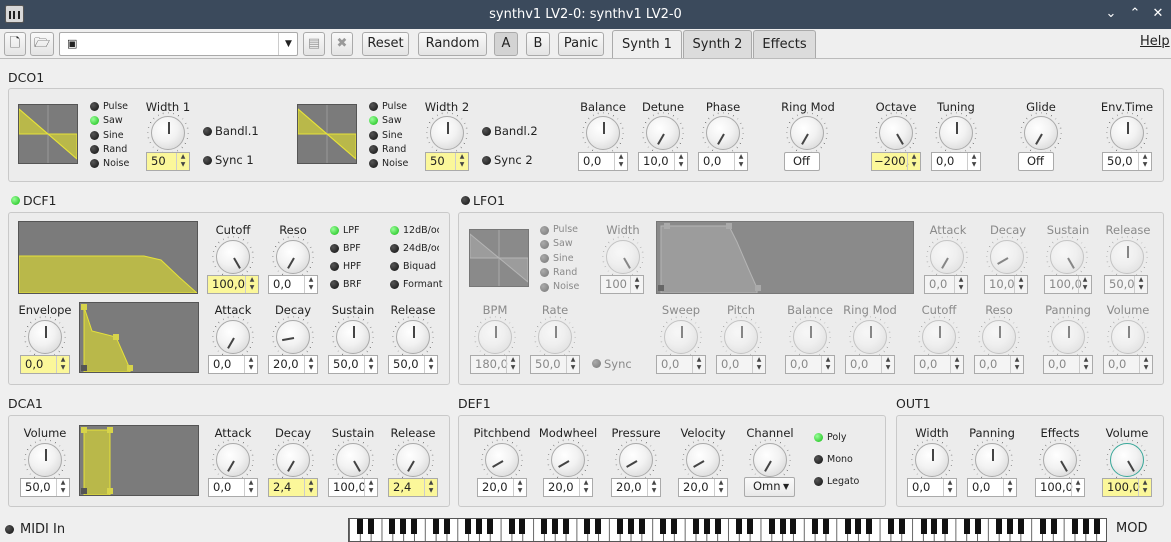 Image resolution: width=1171 pixels, height=542 pixels. Describe the element at coordinates (870, 337) in the screenshot. I see `lfo1-ringmod-knob` at that location.